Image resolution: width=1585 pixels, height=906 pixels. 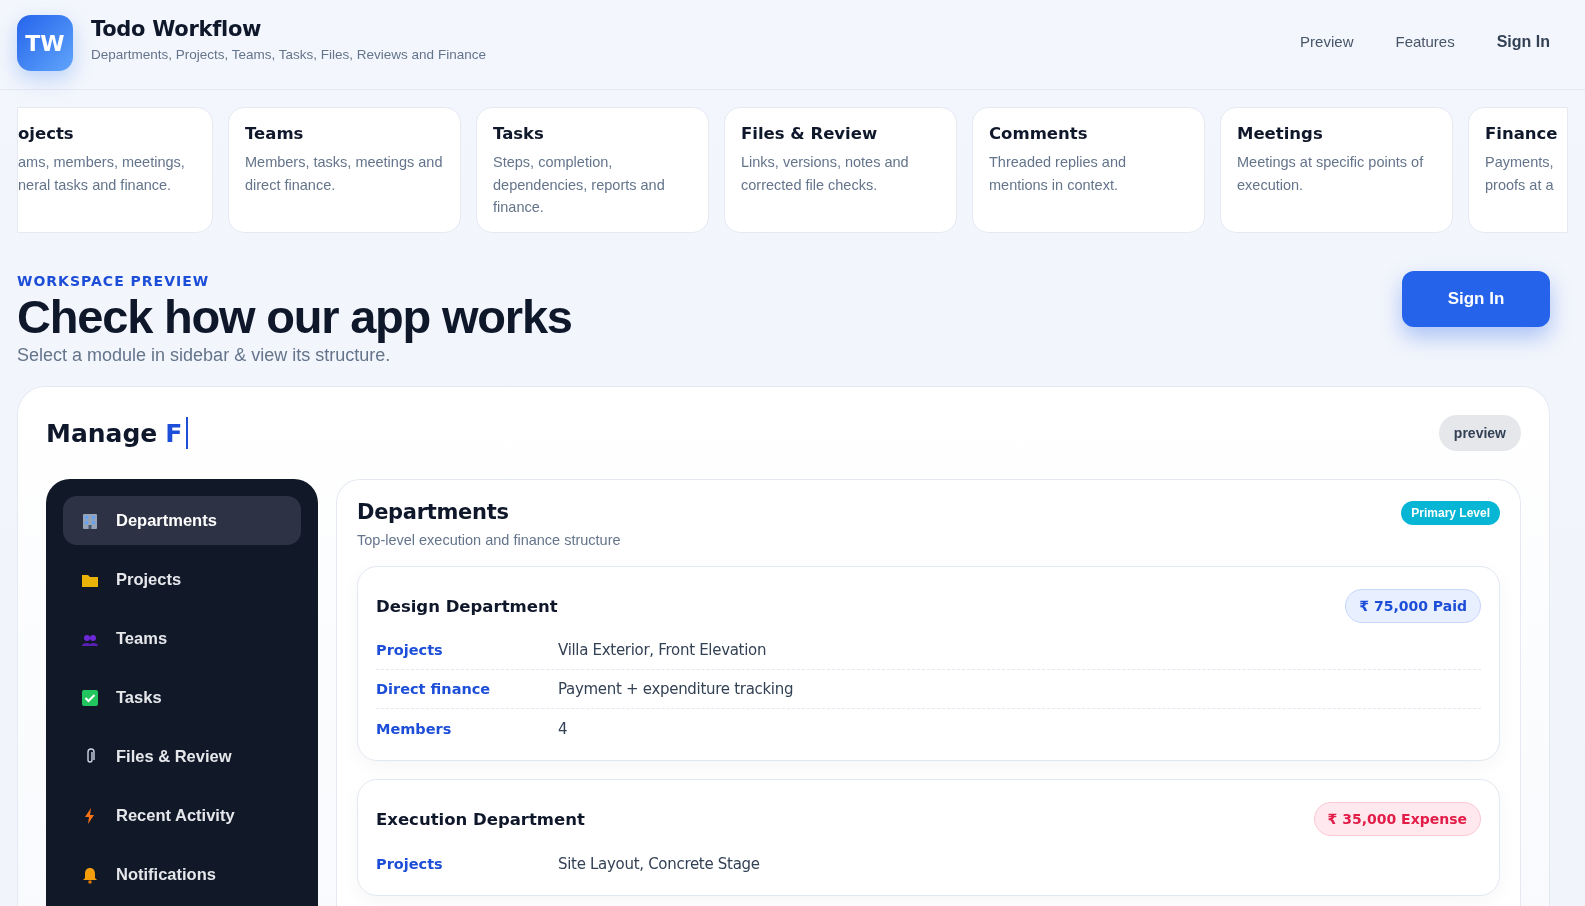 I want to click on feature-description: Threaded replies and, so click(x=1058, y=162).